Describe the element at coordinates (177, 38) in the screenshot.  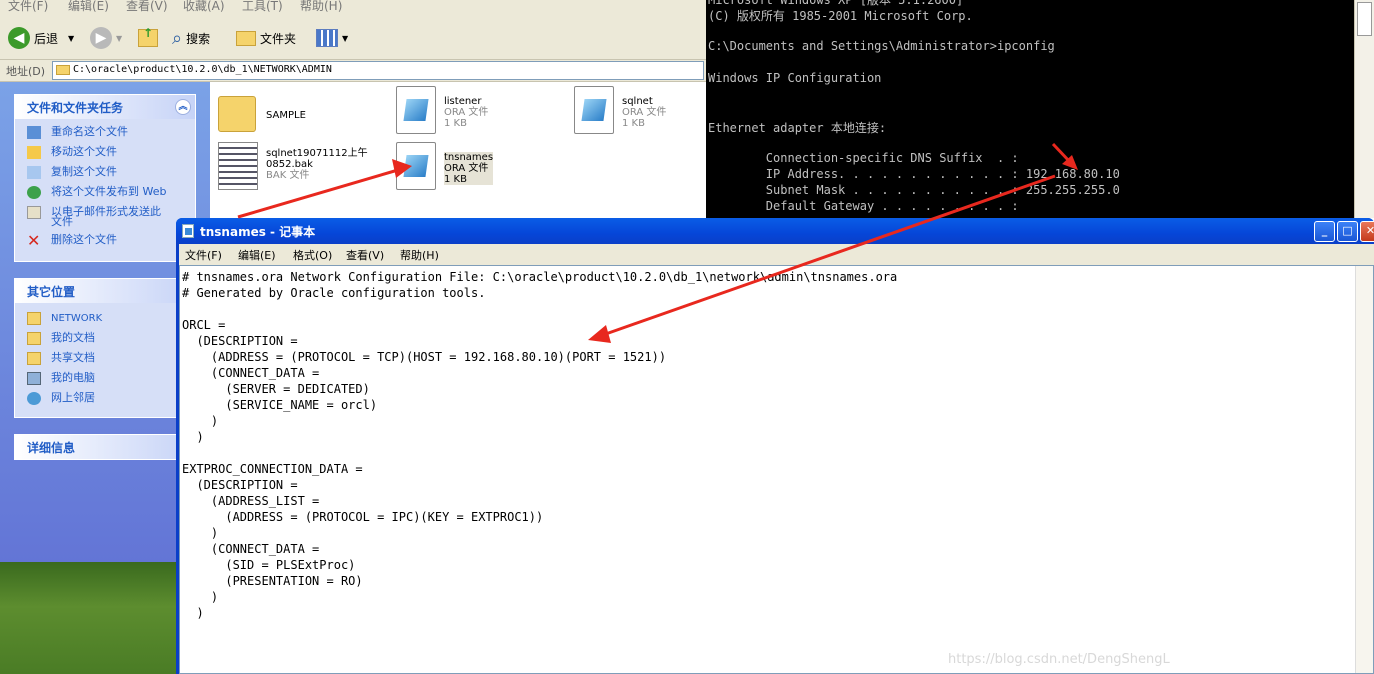
I see `search-icon: ⌕` at that location.